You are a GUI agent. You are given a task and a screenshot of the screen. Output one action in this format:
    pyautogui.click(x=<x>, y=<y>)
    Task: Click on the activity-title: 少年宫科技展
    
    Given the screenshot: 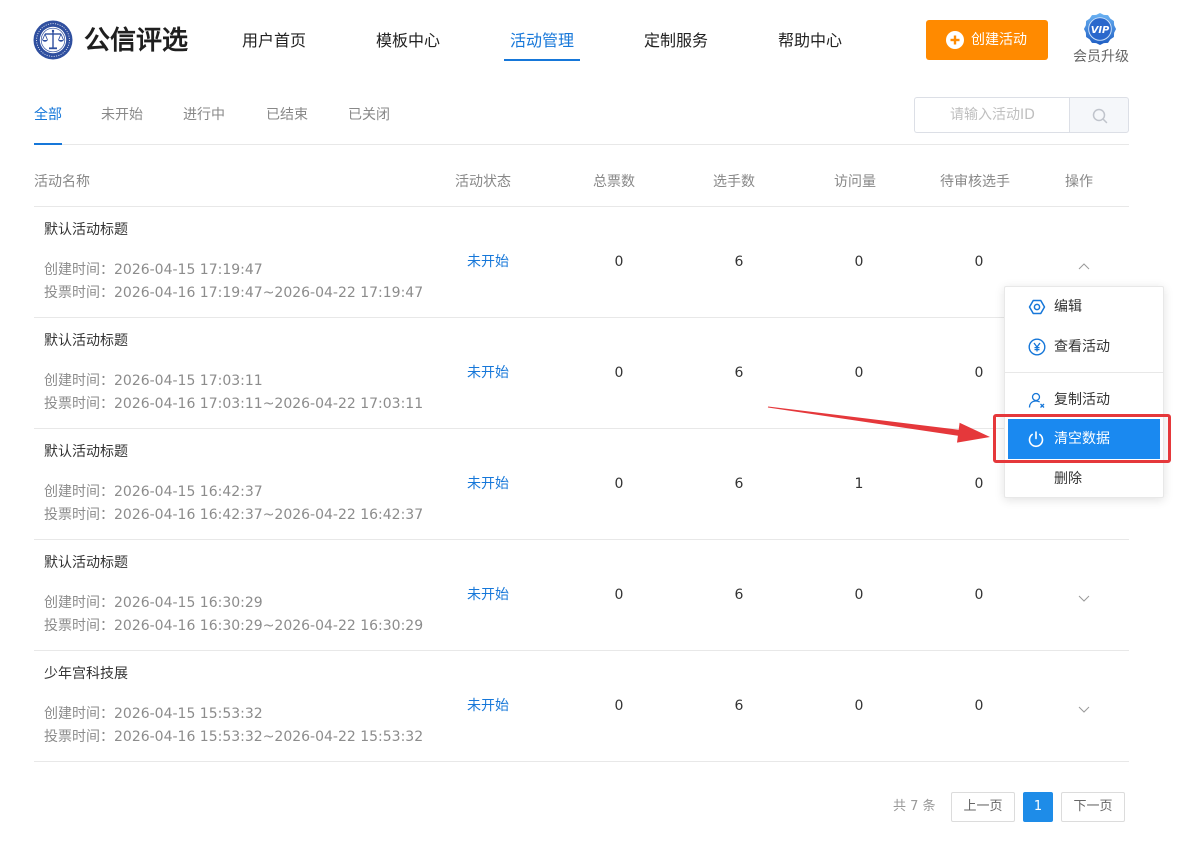 What is the action you would take?
    pyautogui.click(x=86, y=674)
    